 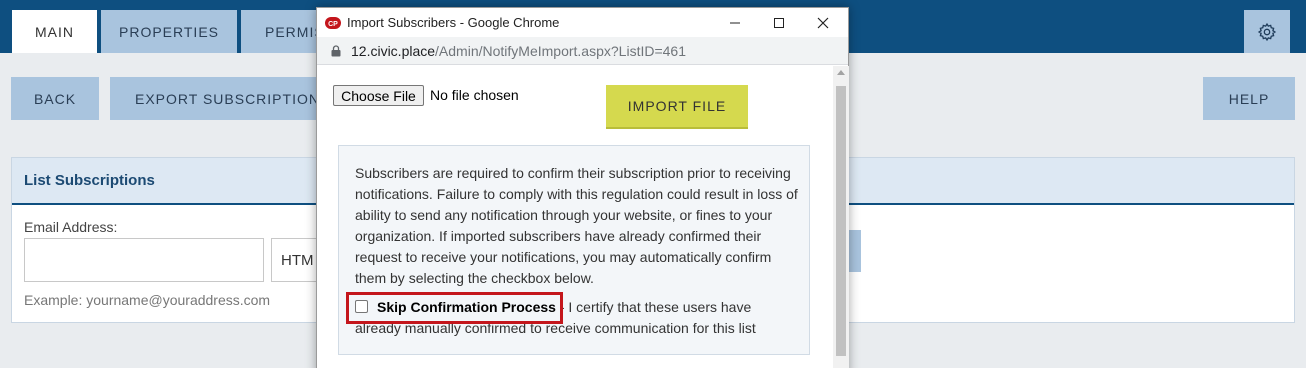 I want to click on maximize-button, so click(x=779, y=22).